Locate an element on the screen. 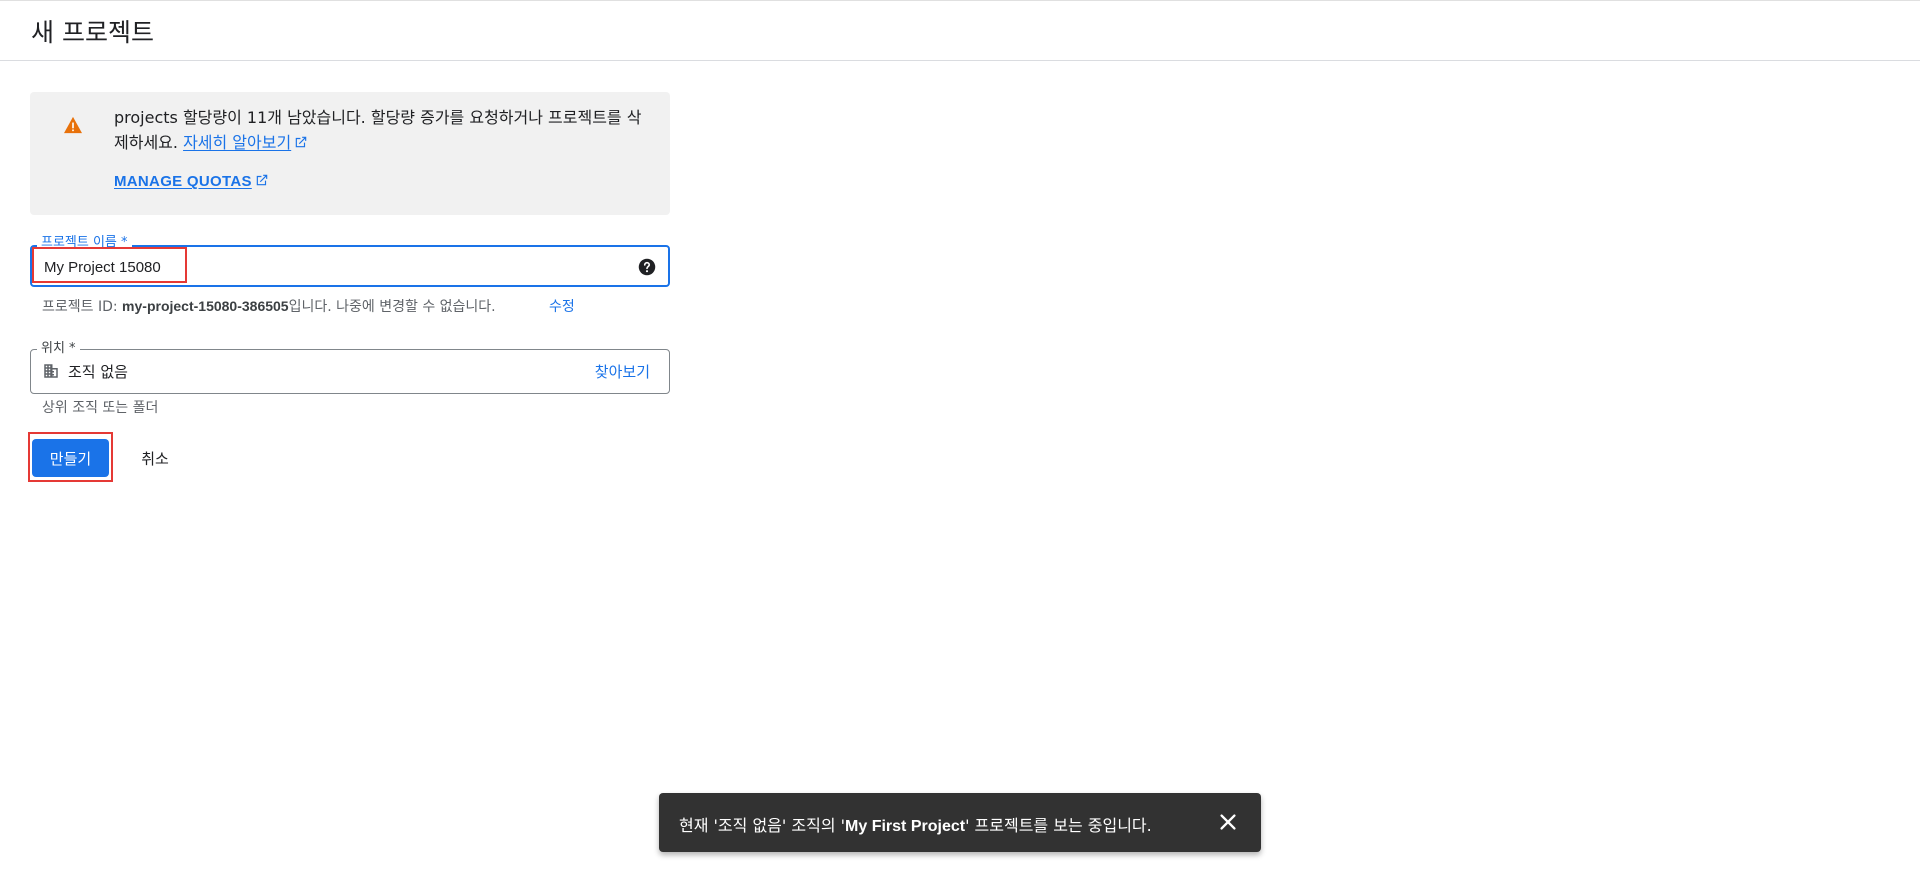 Image resolution: width=1920 pixels, height=882 pixels. project-id-value: my-project-15080-386505 is located at coordinates (205, 306).